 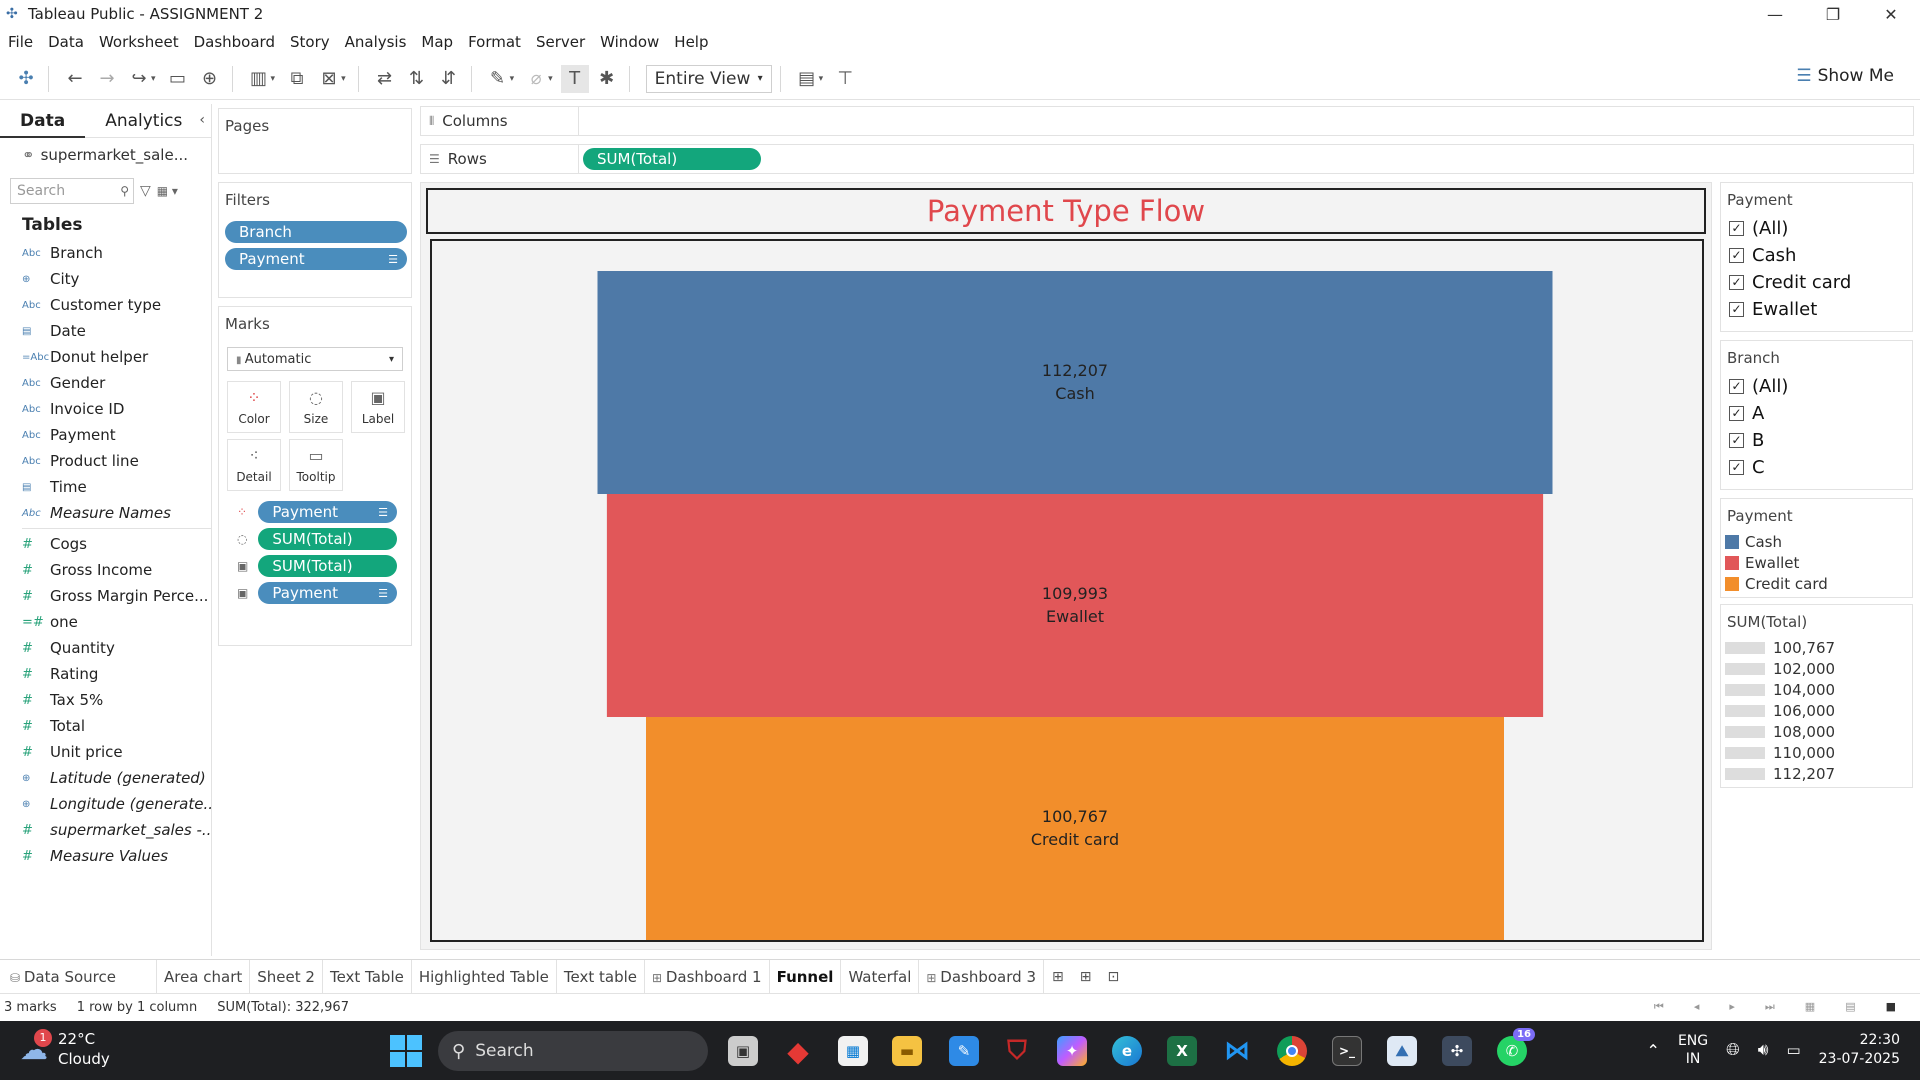 What do you see at coordinates (1237, 1051) in the screenshot?
I see `vscode-icon: ⋈` at bounding box center [1237, 1051].